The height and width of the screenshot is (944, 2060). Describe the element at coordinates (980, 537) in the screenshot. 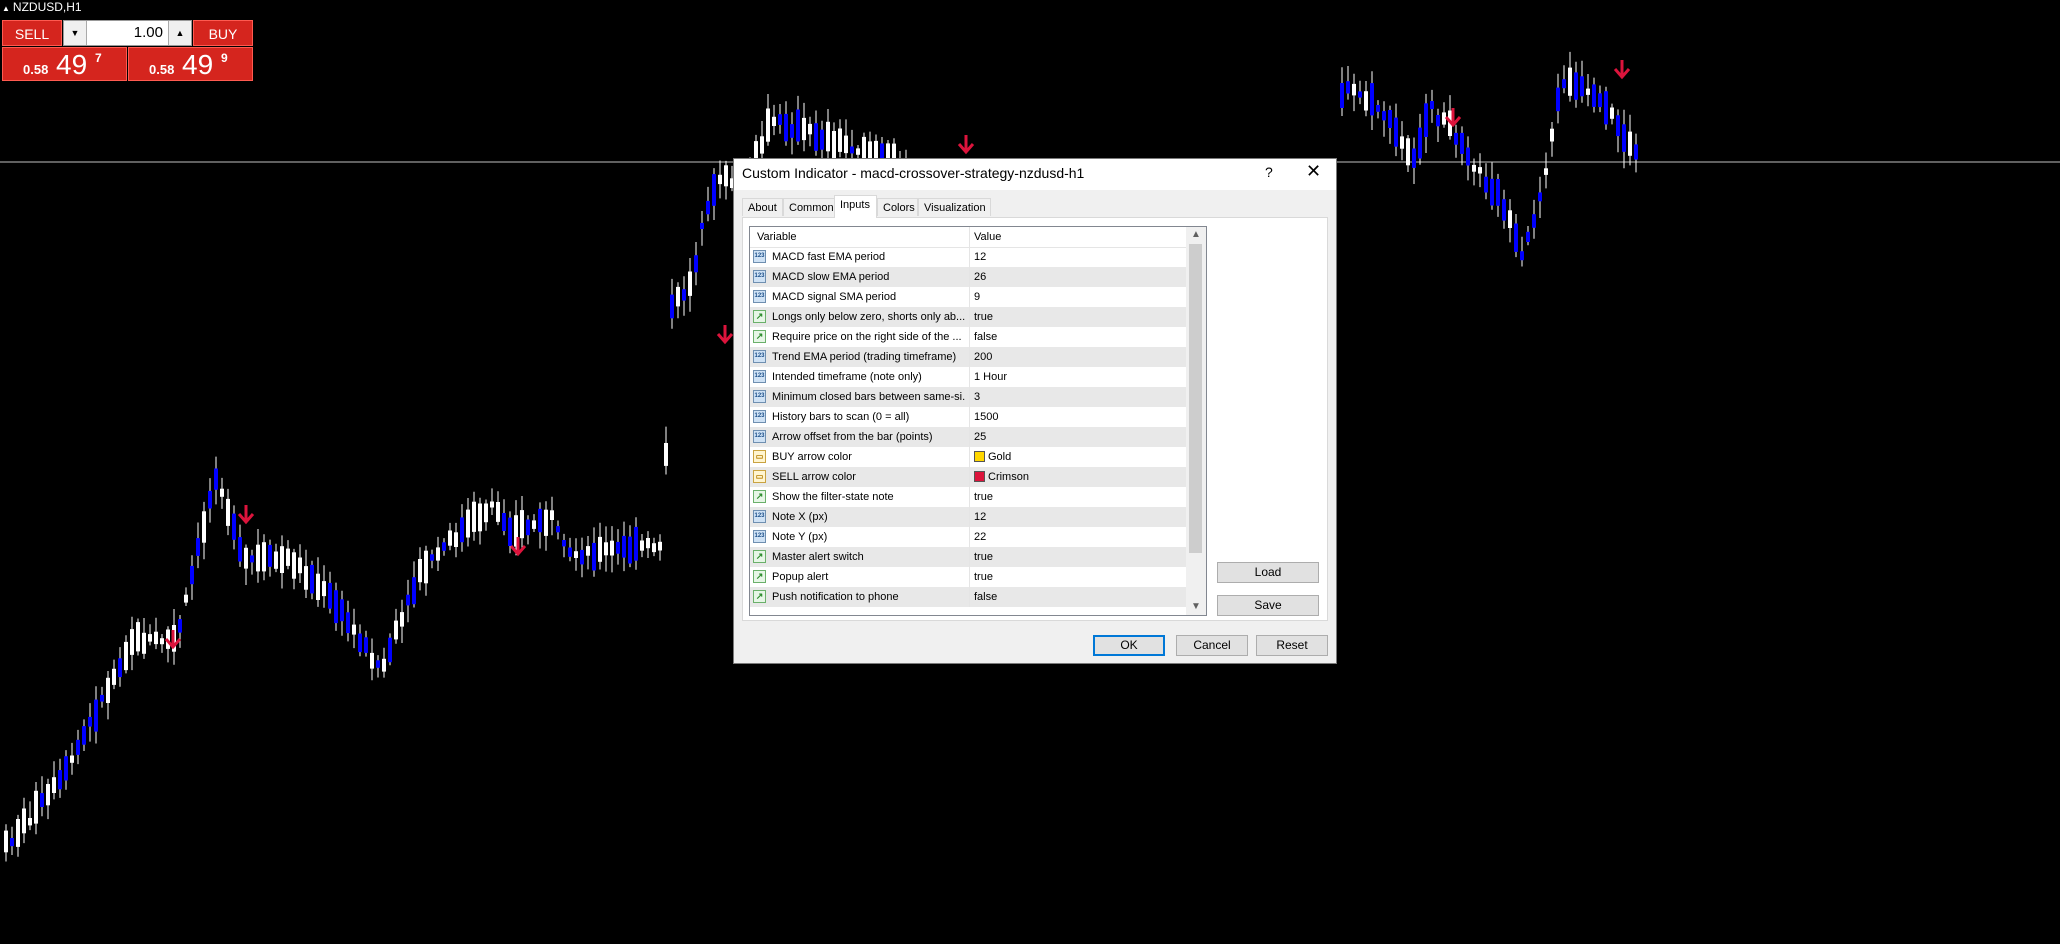

I see `input-value: 22` at that location.